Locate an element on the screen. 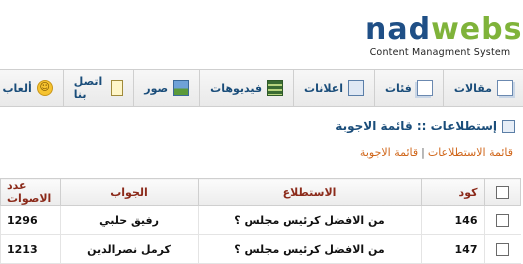  header-code: كود is located at coordinates (452, 192).